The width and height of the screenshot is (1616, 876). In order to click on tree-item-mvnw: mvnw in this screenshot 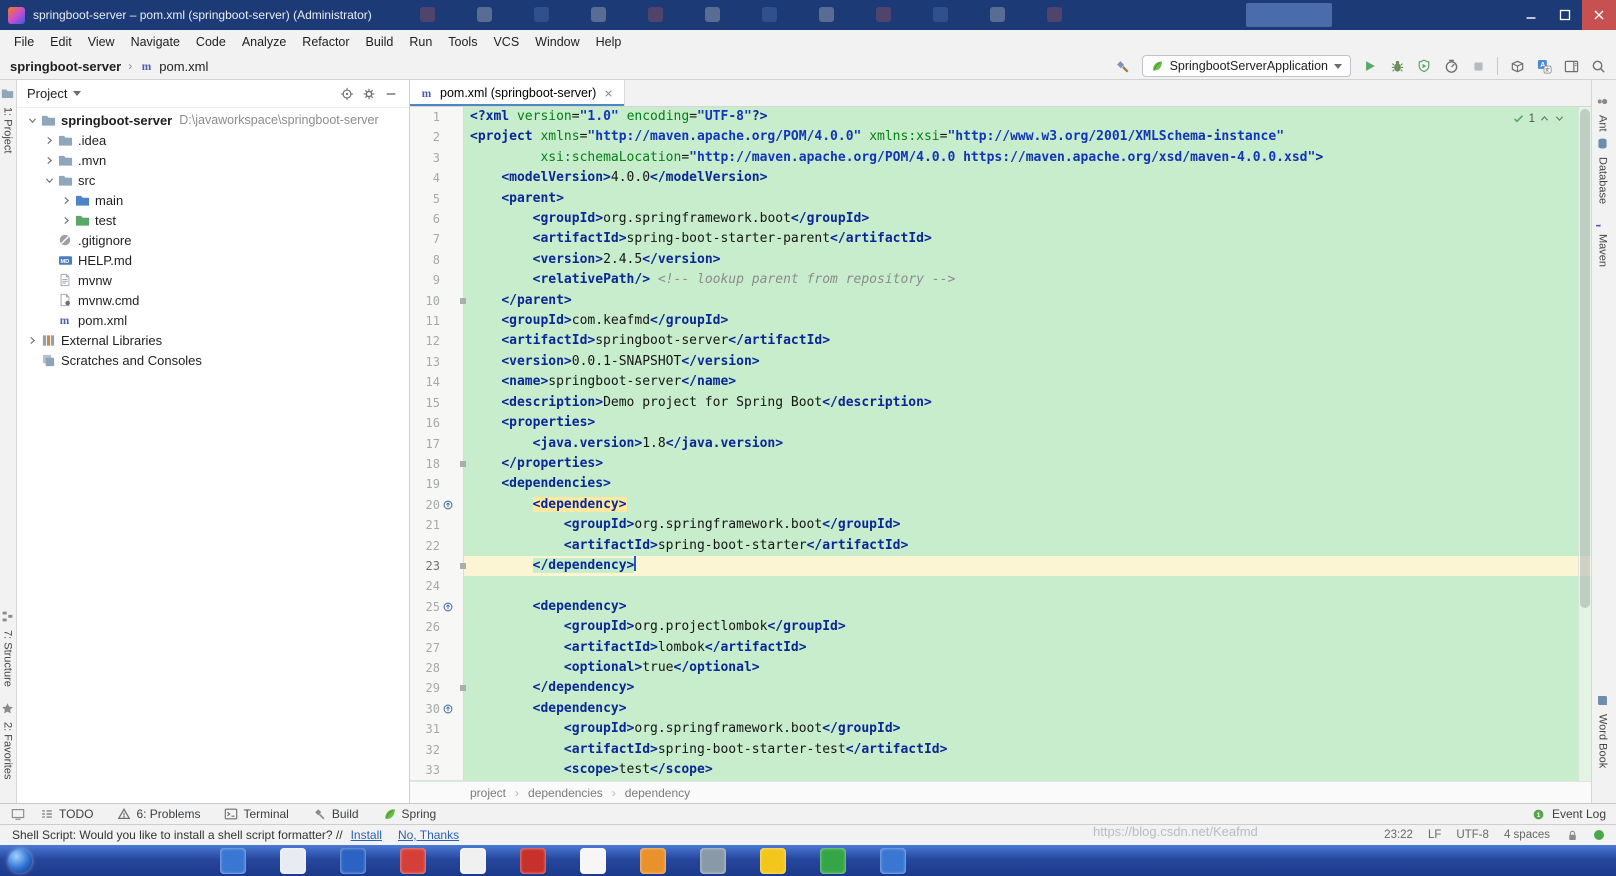, I will do `click(213, 280)`.